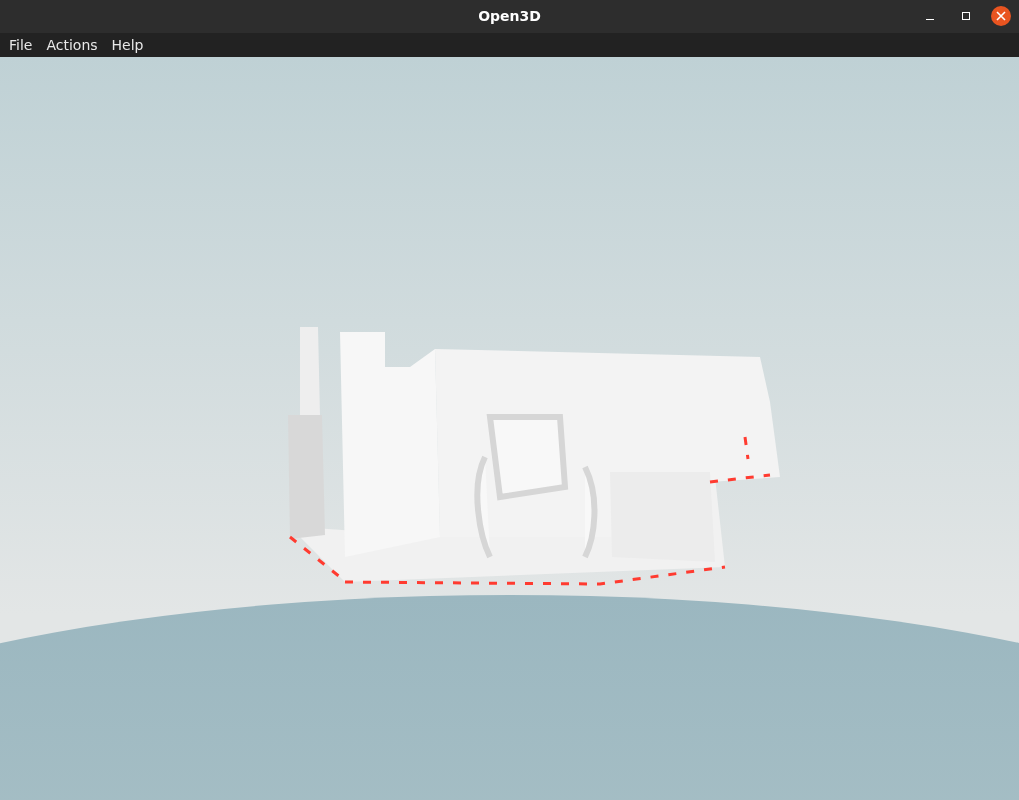 Image resolution: width=1019 pixels, height=800 pixels. What do you see at coordinates (509, 16) in the screenshot?
I see `window-title: Open3D` at bounding box center [509, 16].